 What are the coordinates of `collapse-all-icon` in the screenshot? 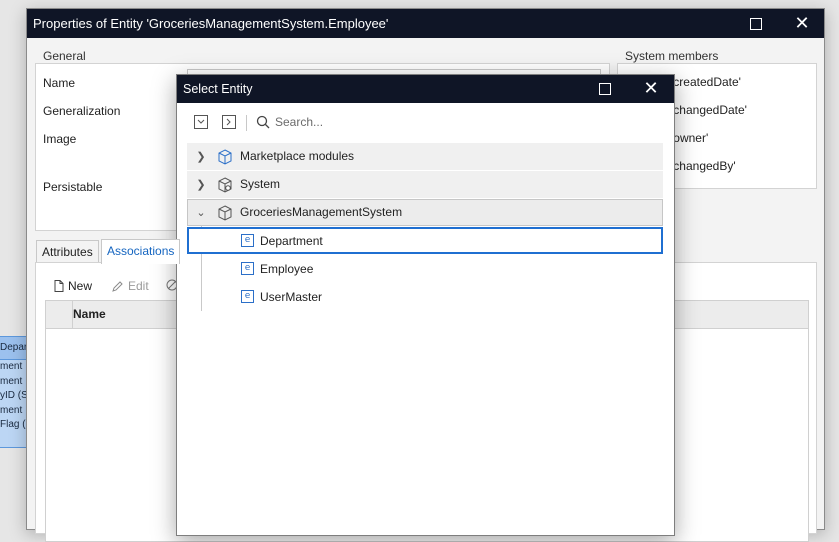 It's located at (201, 122).